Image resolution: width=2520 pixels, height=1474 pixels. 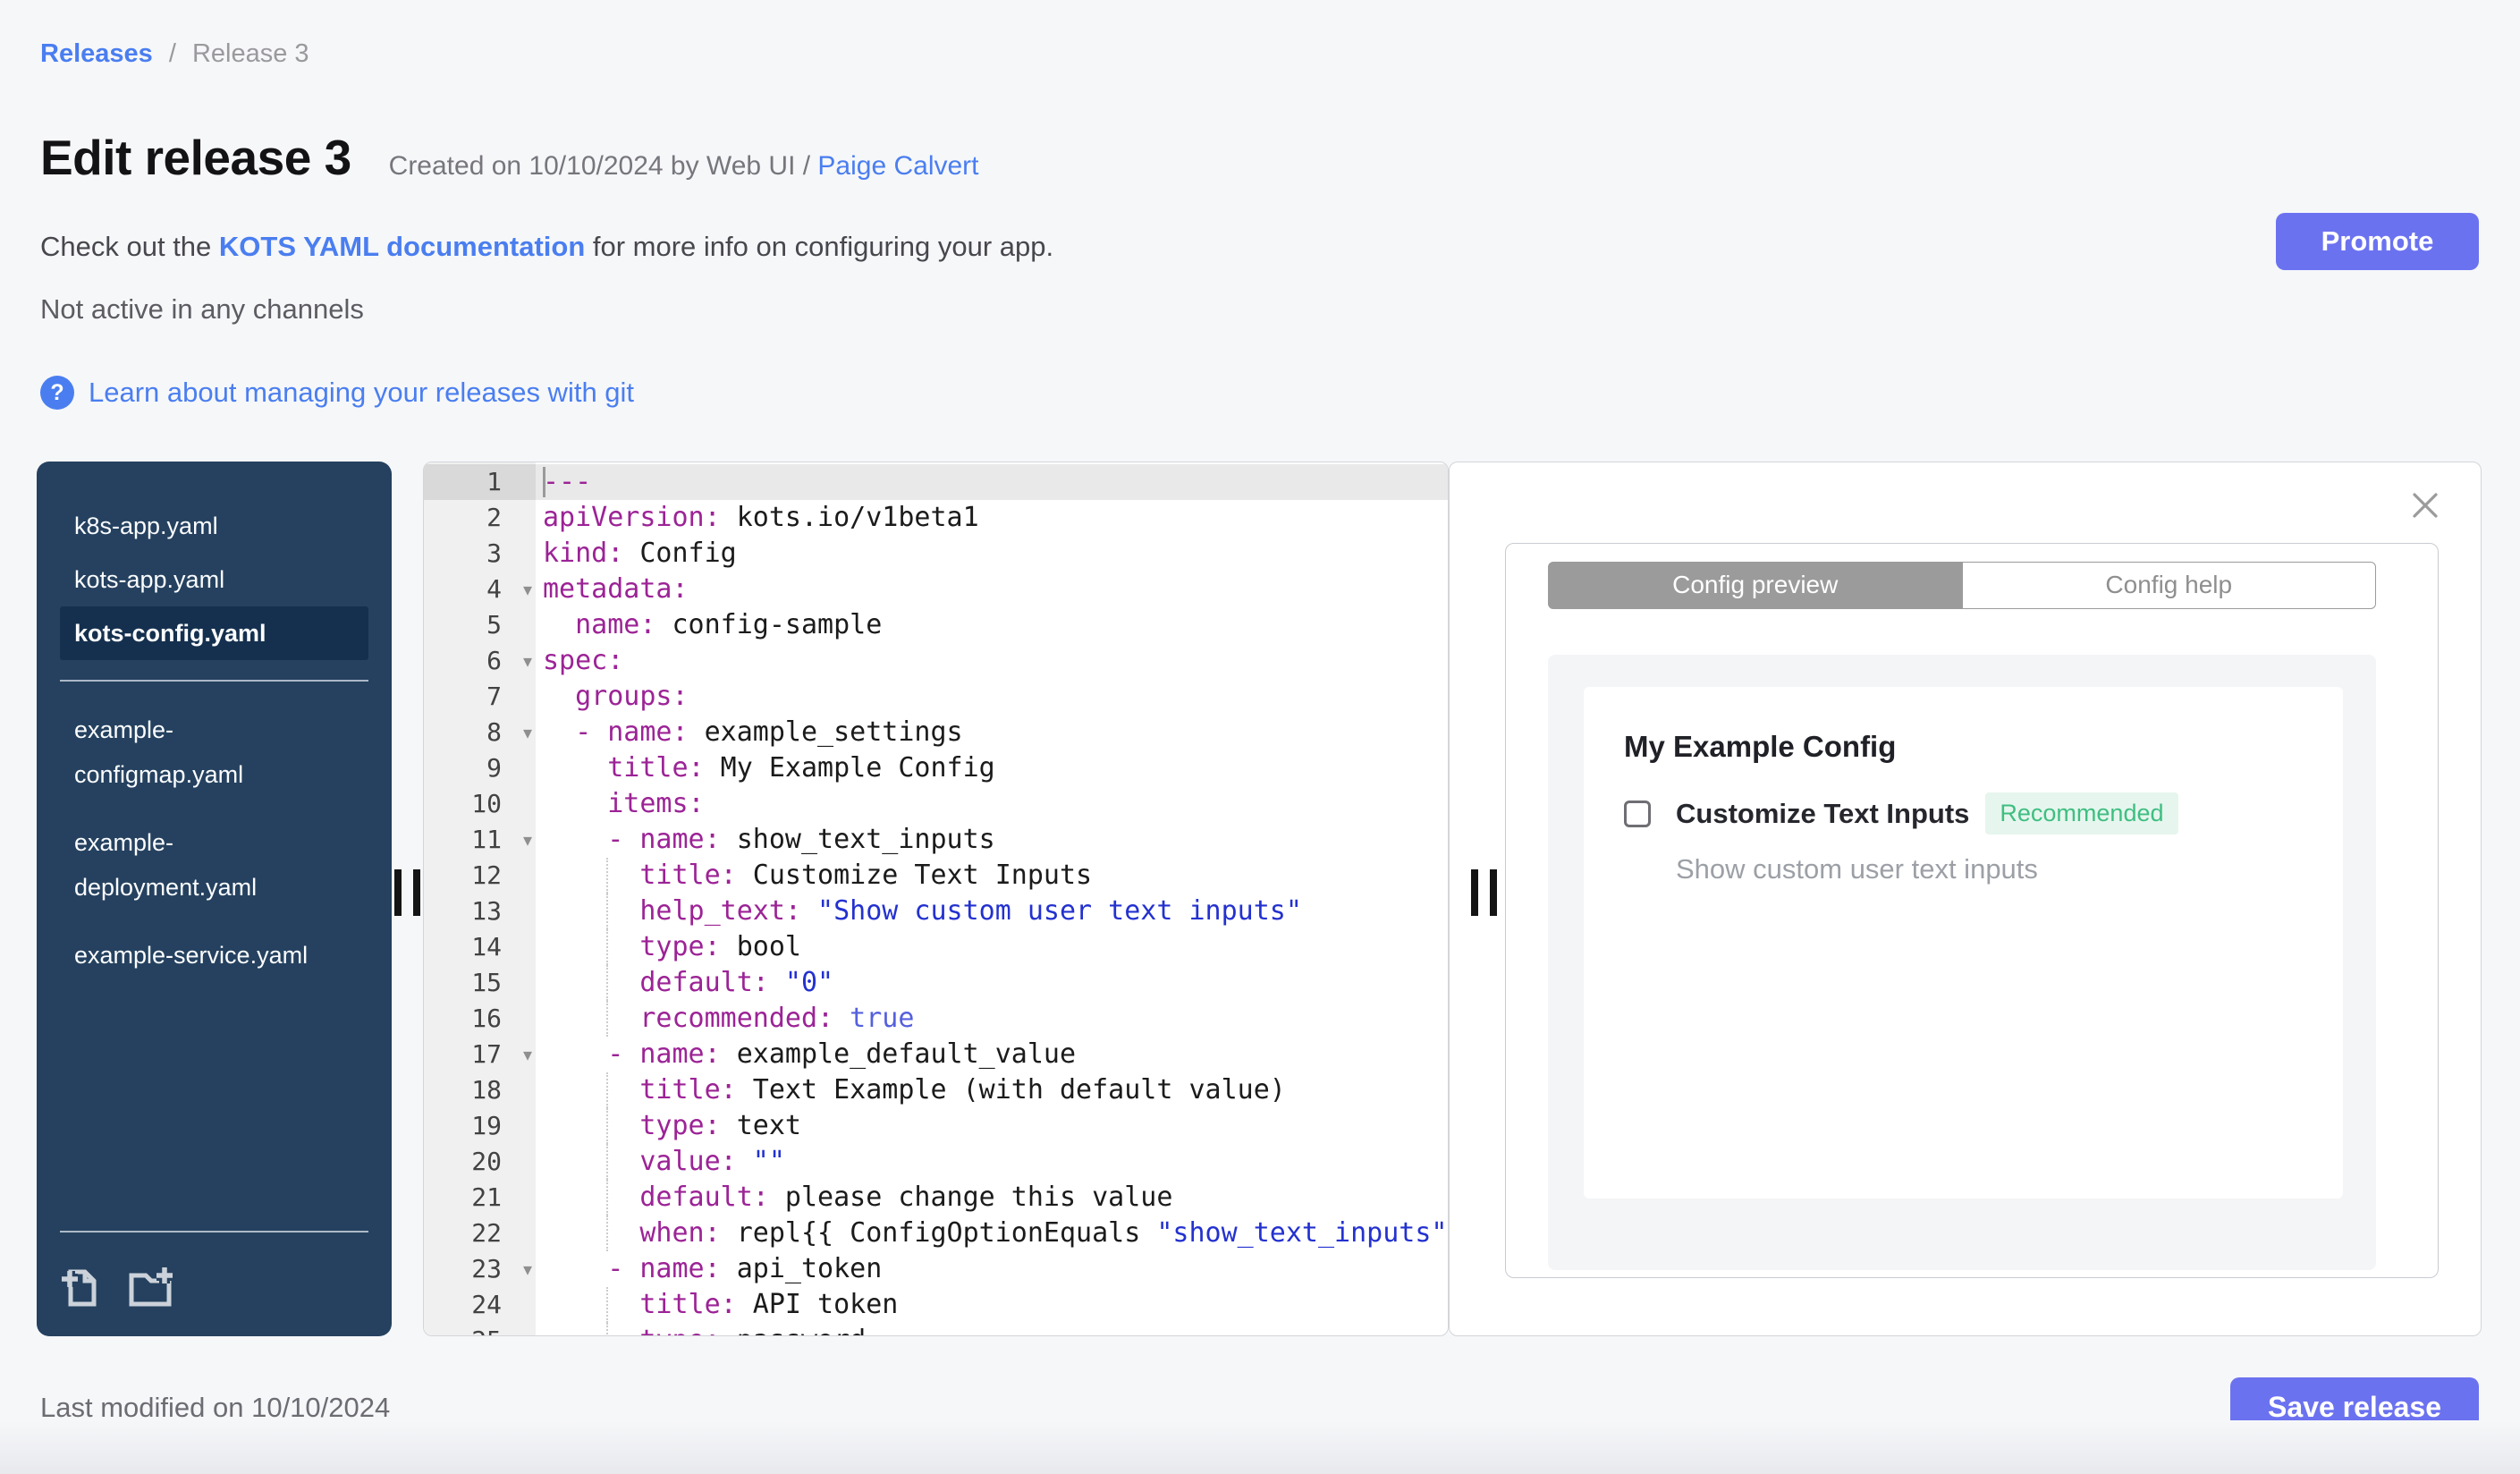 I want to click on editor-line-23: 23 ▾ - name: api_token, so click(x=936, y=1269).